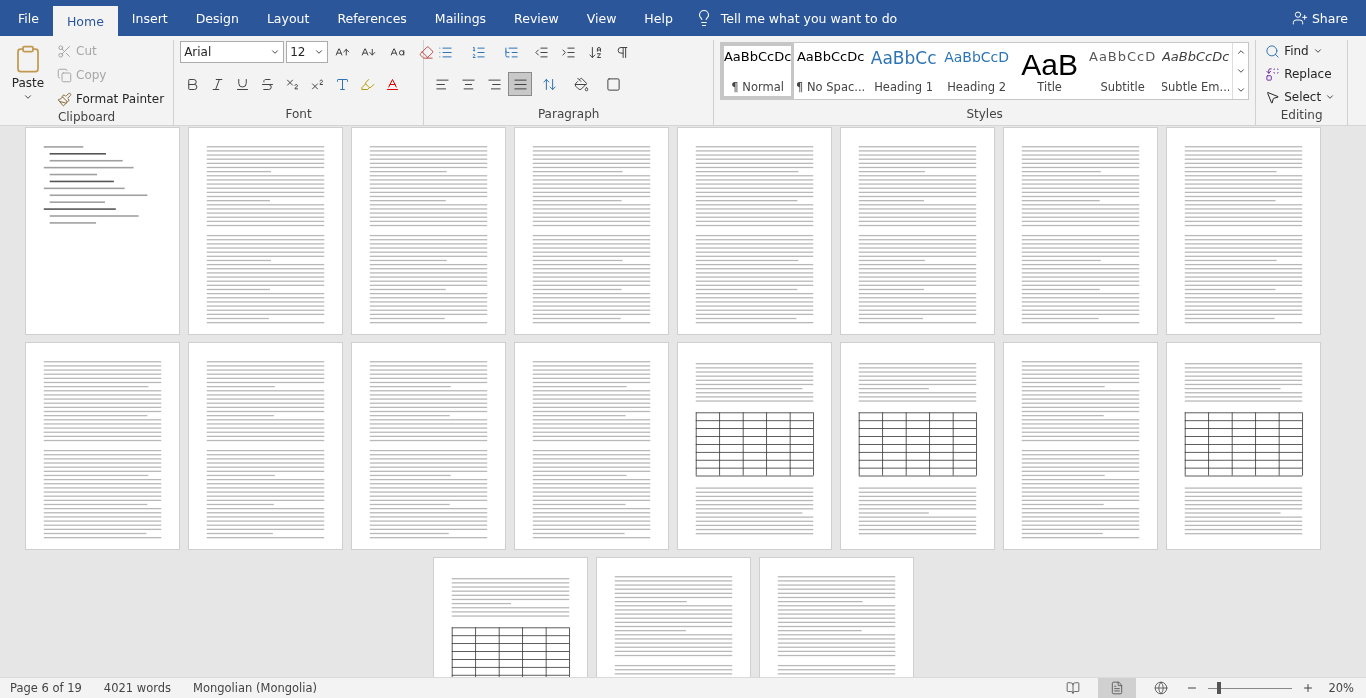 The height and width of the screenshot is (698, 1366). I want to click on page-icon, so click(1117, 688).